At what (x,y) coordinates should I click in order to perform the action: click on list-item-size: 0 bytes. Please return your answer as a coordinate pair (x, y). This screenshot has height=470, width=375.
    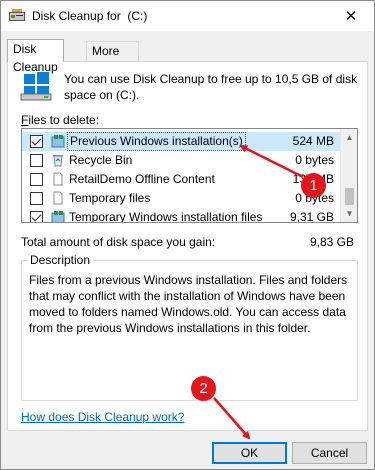
    Looking at the image, I should click on (314, 160).